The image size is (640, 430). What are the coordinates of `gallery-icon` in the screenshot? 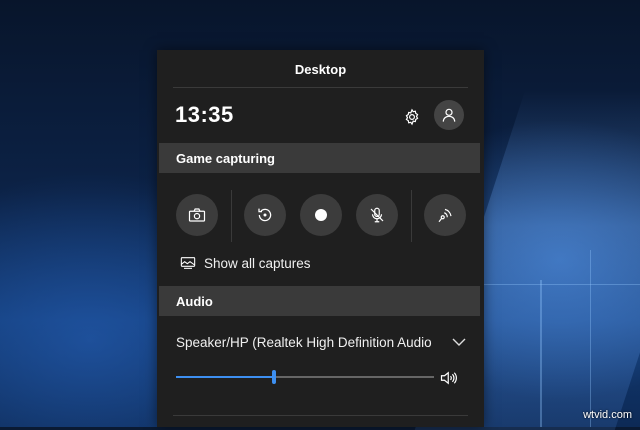 It's located at (188, 263).